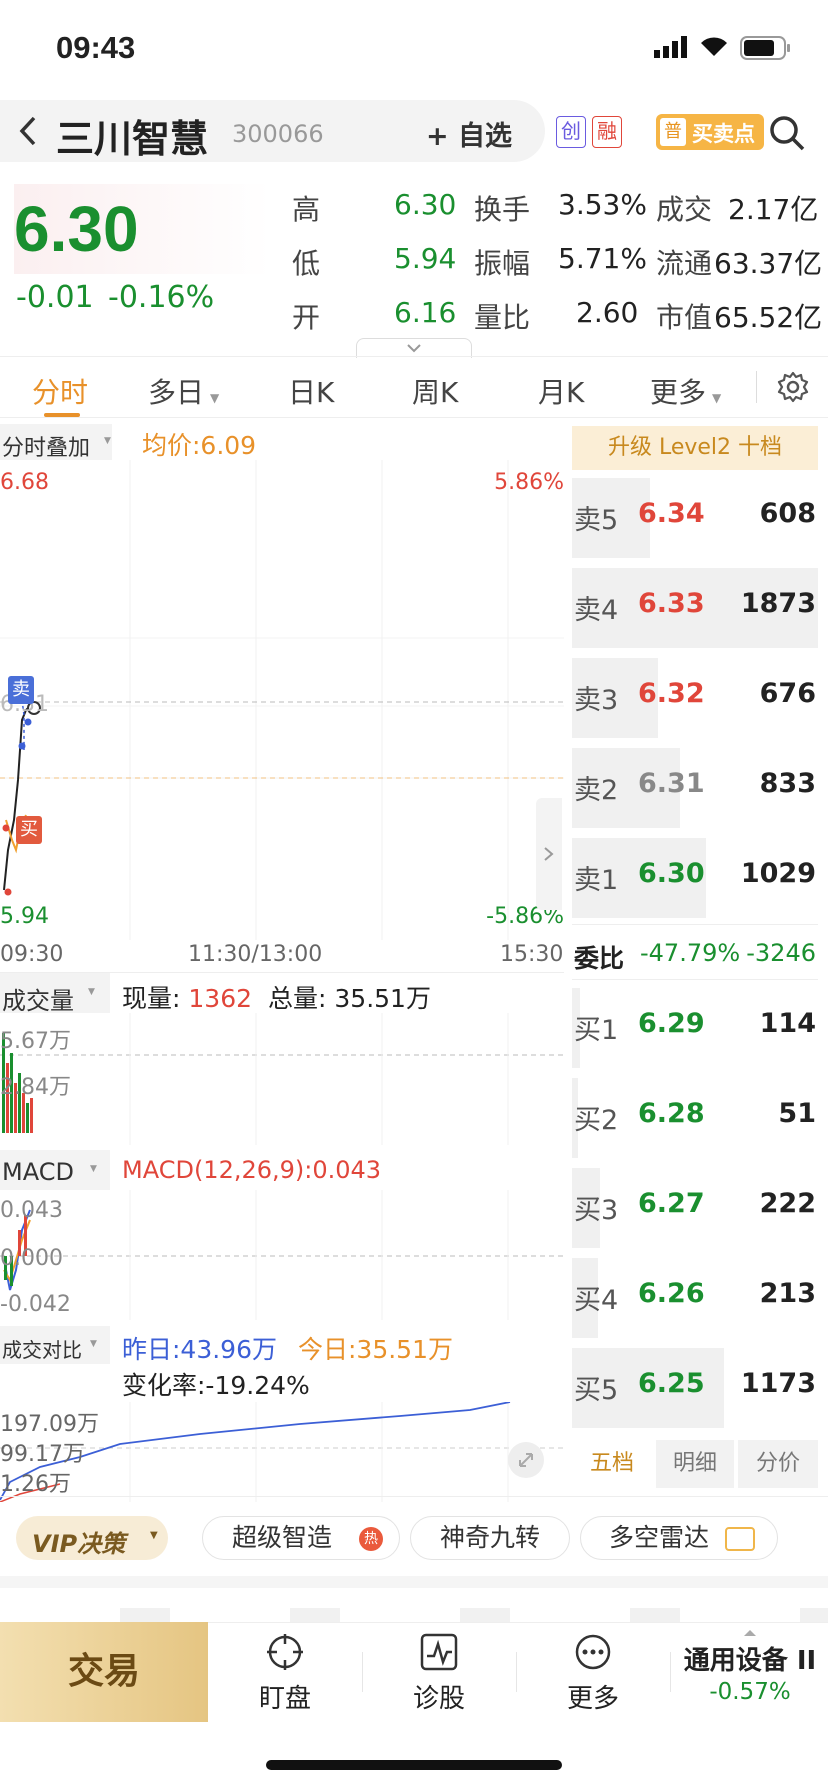  What do you see at coordinates (787, 693) in the screenshot?
I see `ask-volume: 676` at bounding box center [787, 693].